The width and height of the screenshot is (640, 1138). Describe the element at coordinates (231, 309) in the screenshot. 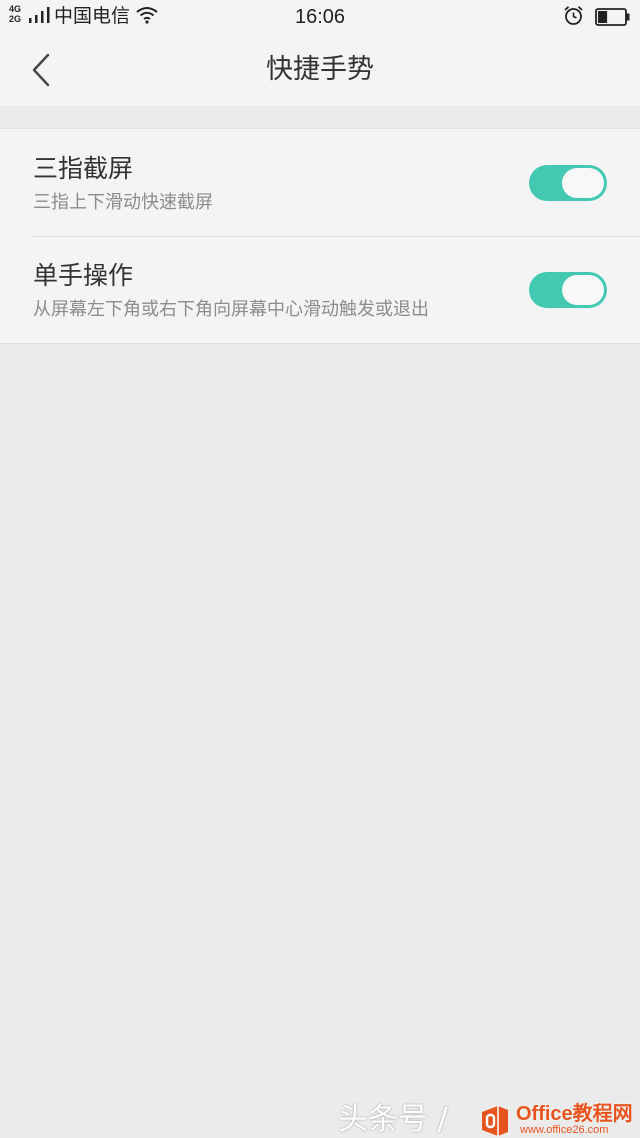

I see `setting-subtitle: 从屏幕左下角或右下角向屏幕中心滑动触发或退出` at that location.